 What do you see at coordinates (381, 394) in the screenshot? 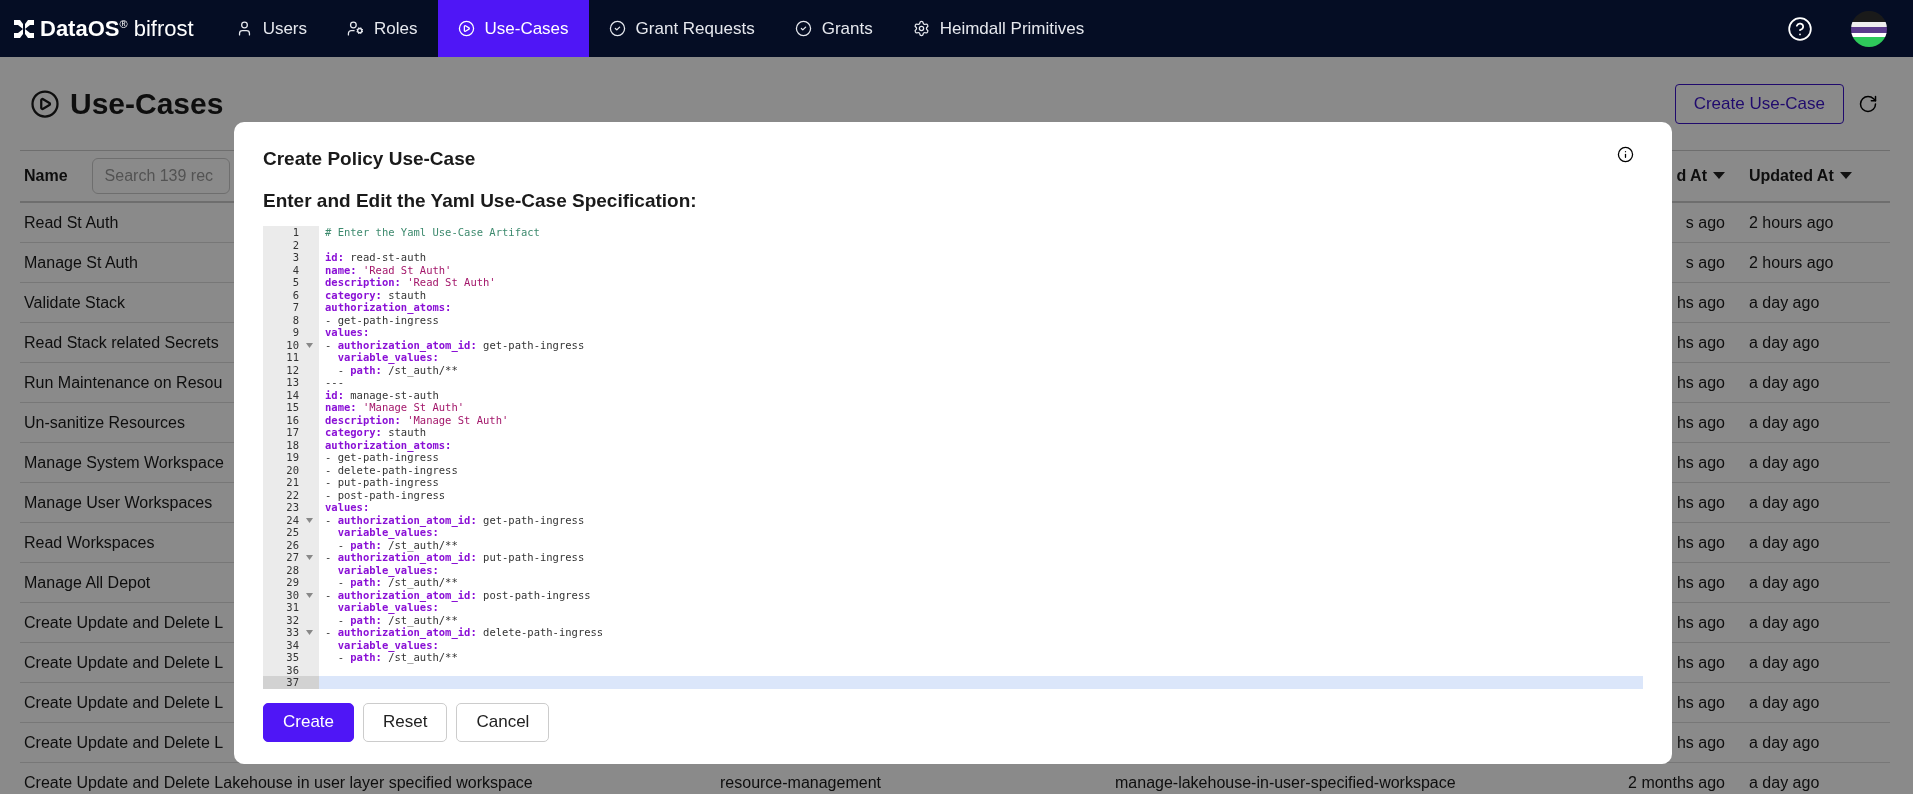
I see `code-line: id: manage-st-auth` at bounding box center [381, 394].